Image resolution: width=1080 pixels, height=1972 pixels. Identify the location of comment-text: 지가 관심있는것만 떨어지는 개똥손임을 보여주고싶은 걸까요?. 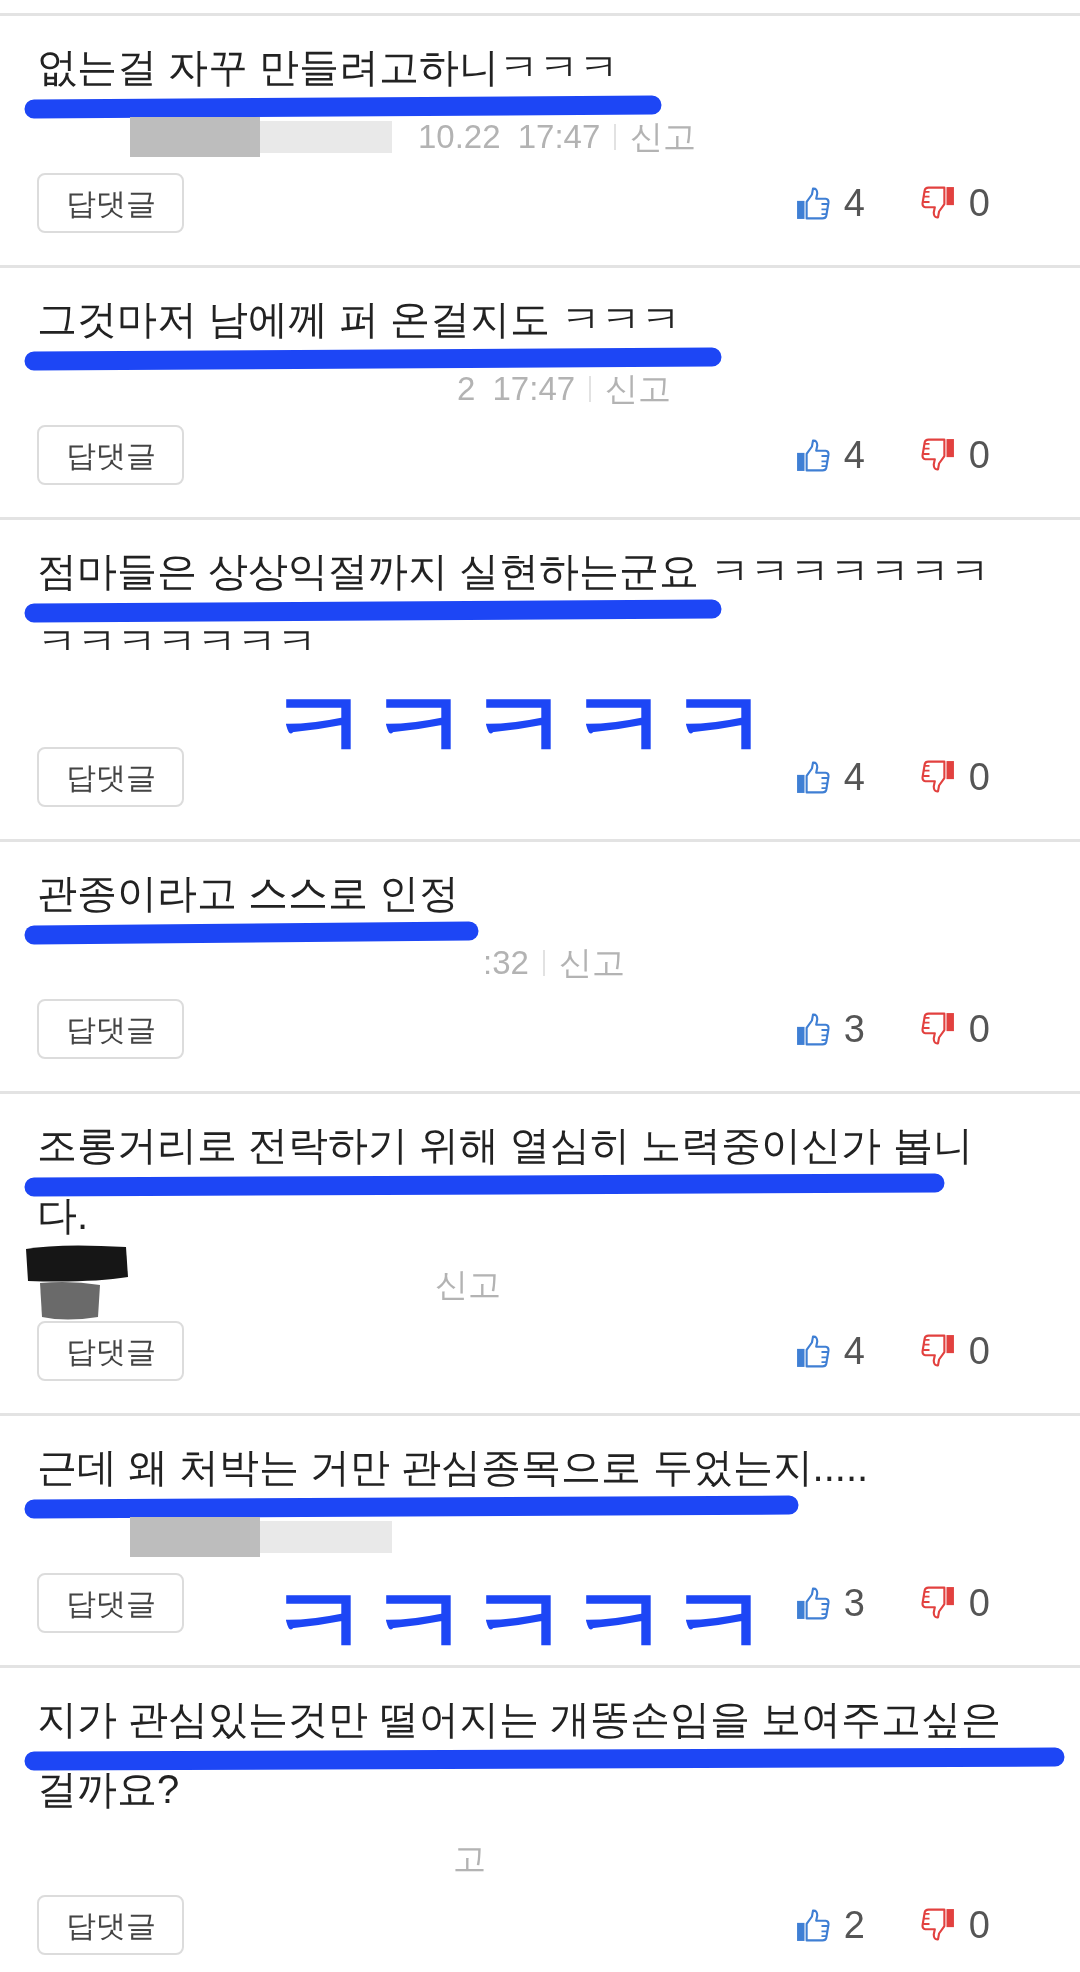
(520, 1754).